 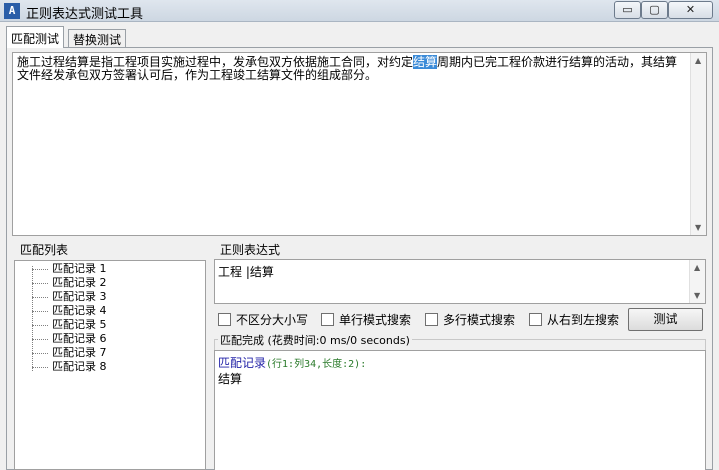 I want to click on close-icon: ✕, so click(x=690, y=9).